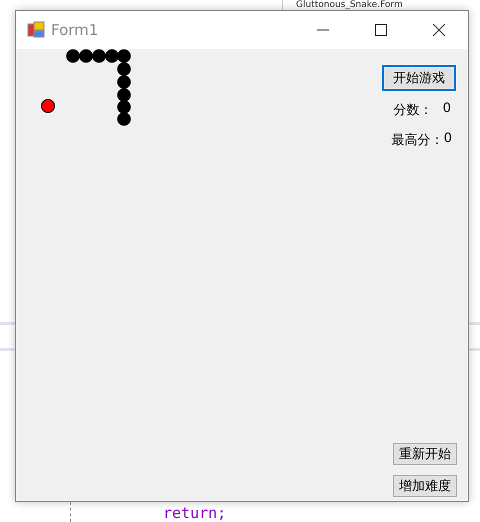 The height and width of the screenshot is (522, 480). What do you see at coordinates (75, 30) in the screenshot?
I see `window-title: Form1` at bounding box center [75, 30].